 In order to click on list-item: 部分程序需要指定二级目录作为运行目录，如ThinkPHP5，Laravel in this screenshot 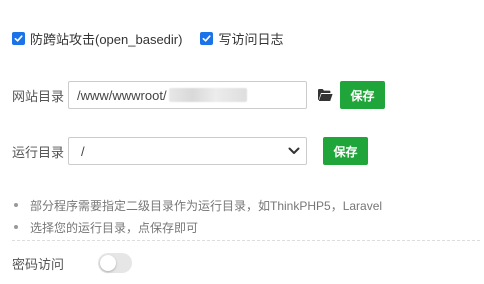, I will do `click(247, 205)`.